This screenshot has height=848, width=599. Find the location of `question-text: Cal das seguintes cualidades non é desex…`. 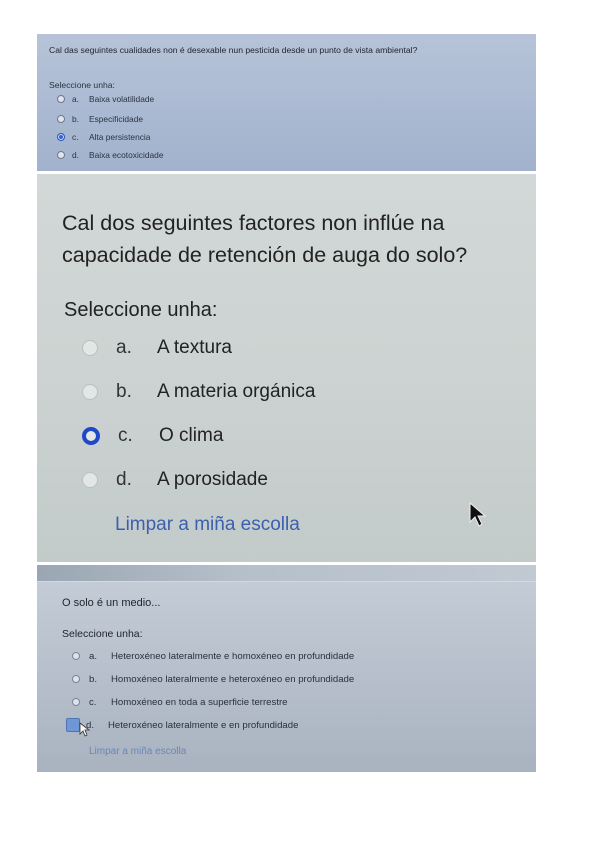

question-text: Cal das seguintes cualidades non é desex… is located at coordinates (233, 50).